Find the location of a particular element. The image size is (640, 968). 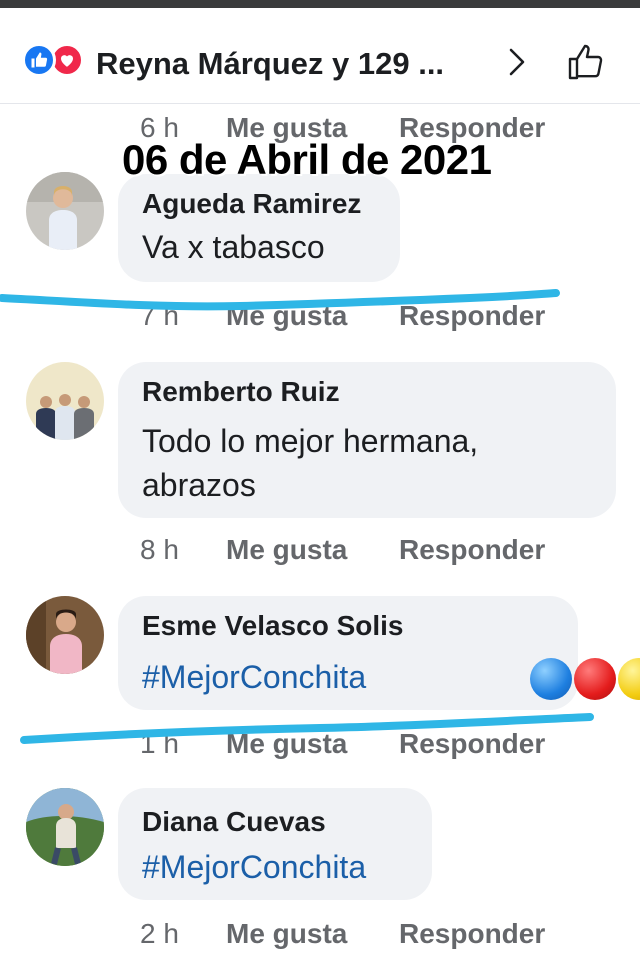

comment-time: 8 h is located at coordinates (159, 549).